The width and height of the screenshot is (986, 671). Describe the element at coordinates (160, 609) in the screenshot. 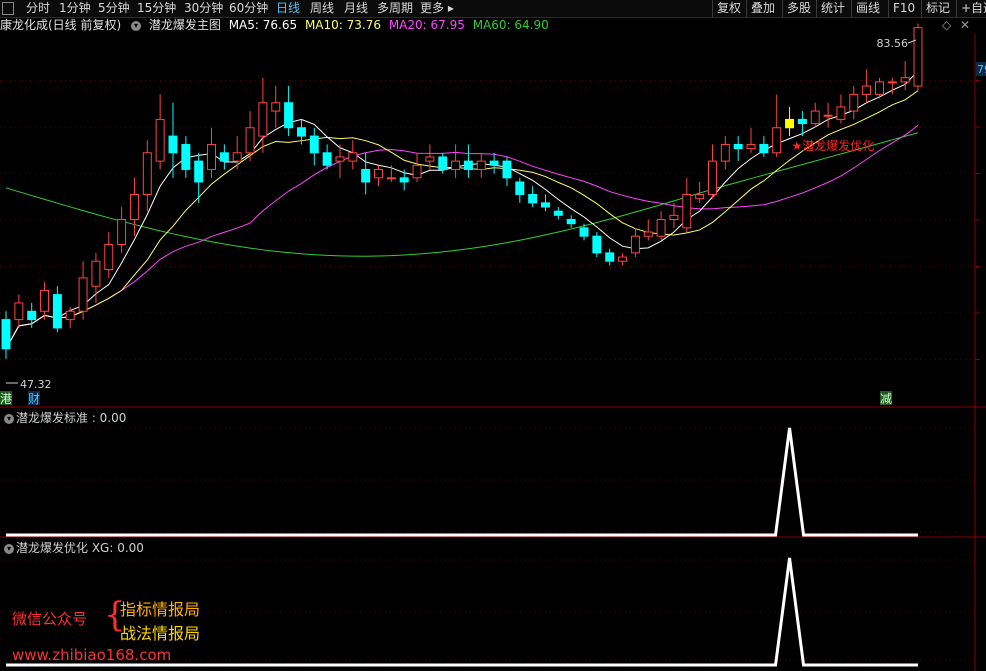

I see `watermark-right1: 指标情报局` at that location.